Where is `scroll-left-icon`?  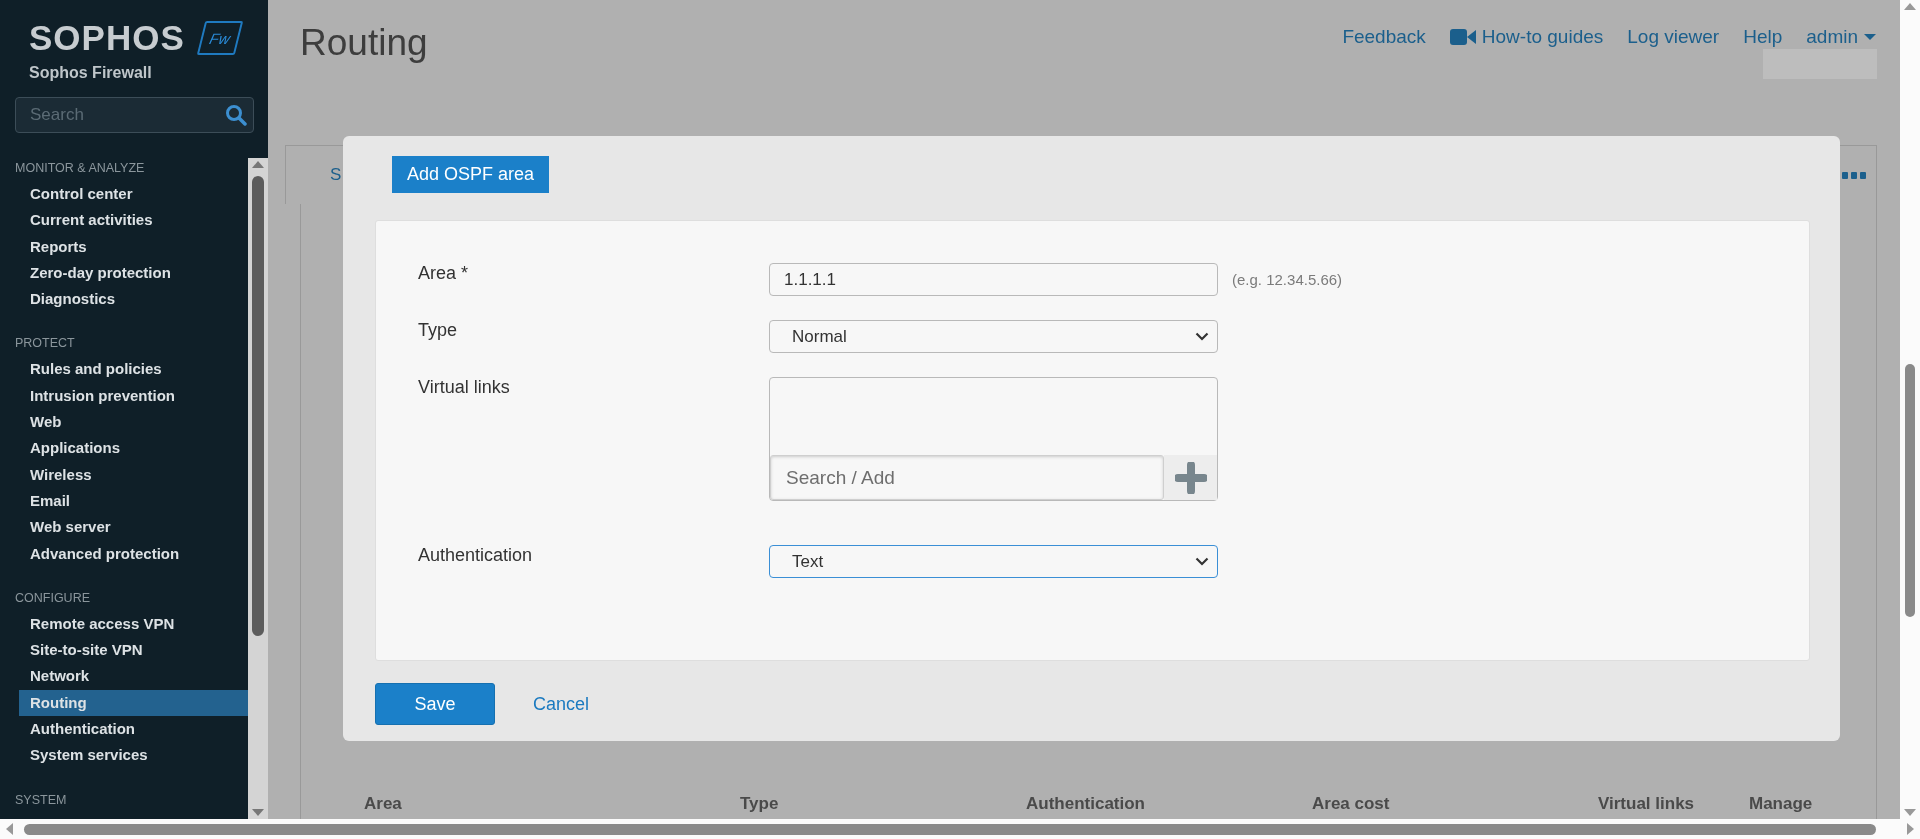
scroll-left-icon is located at coordinates (9, 829).